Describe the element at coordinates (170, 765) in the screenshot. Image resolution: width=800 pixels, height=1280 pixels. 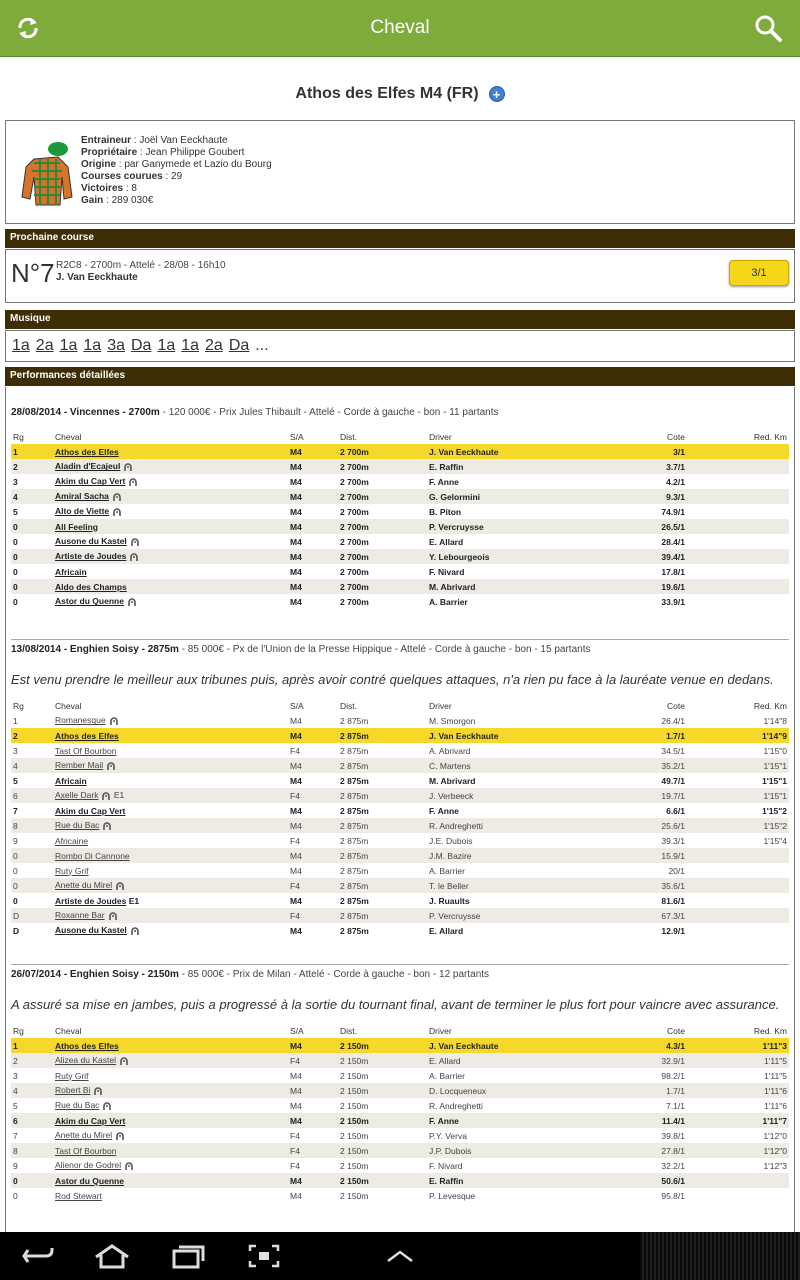
I see `horse-cell: Rember Mail` at that location.